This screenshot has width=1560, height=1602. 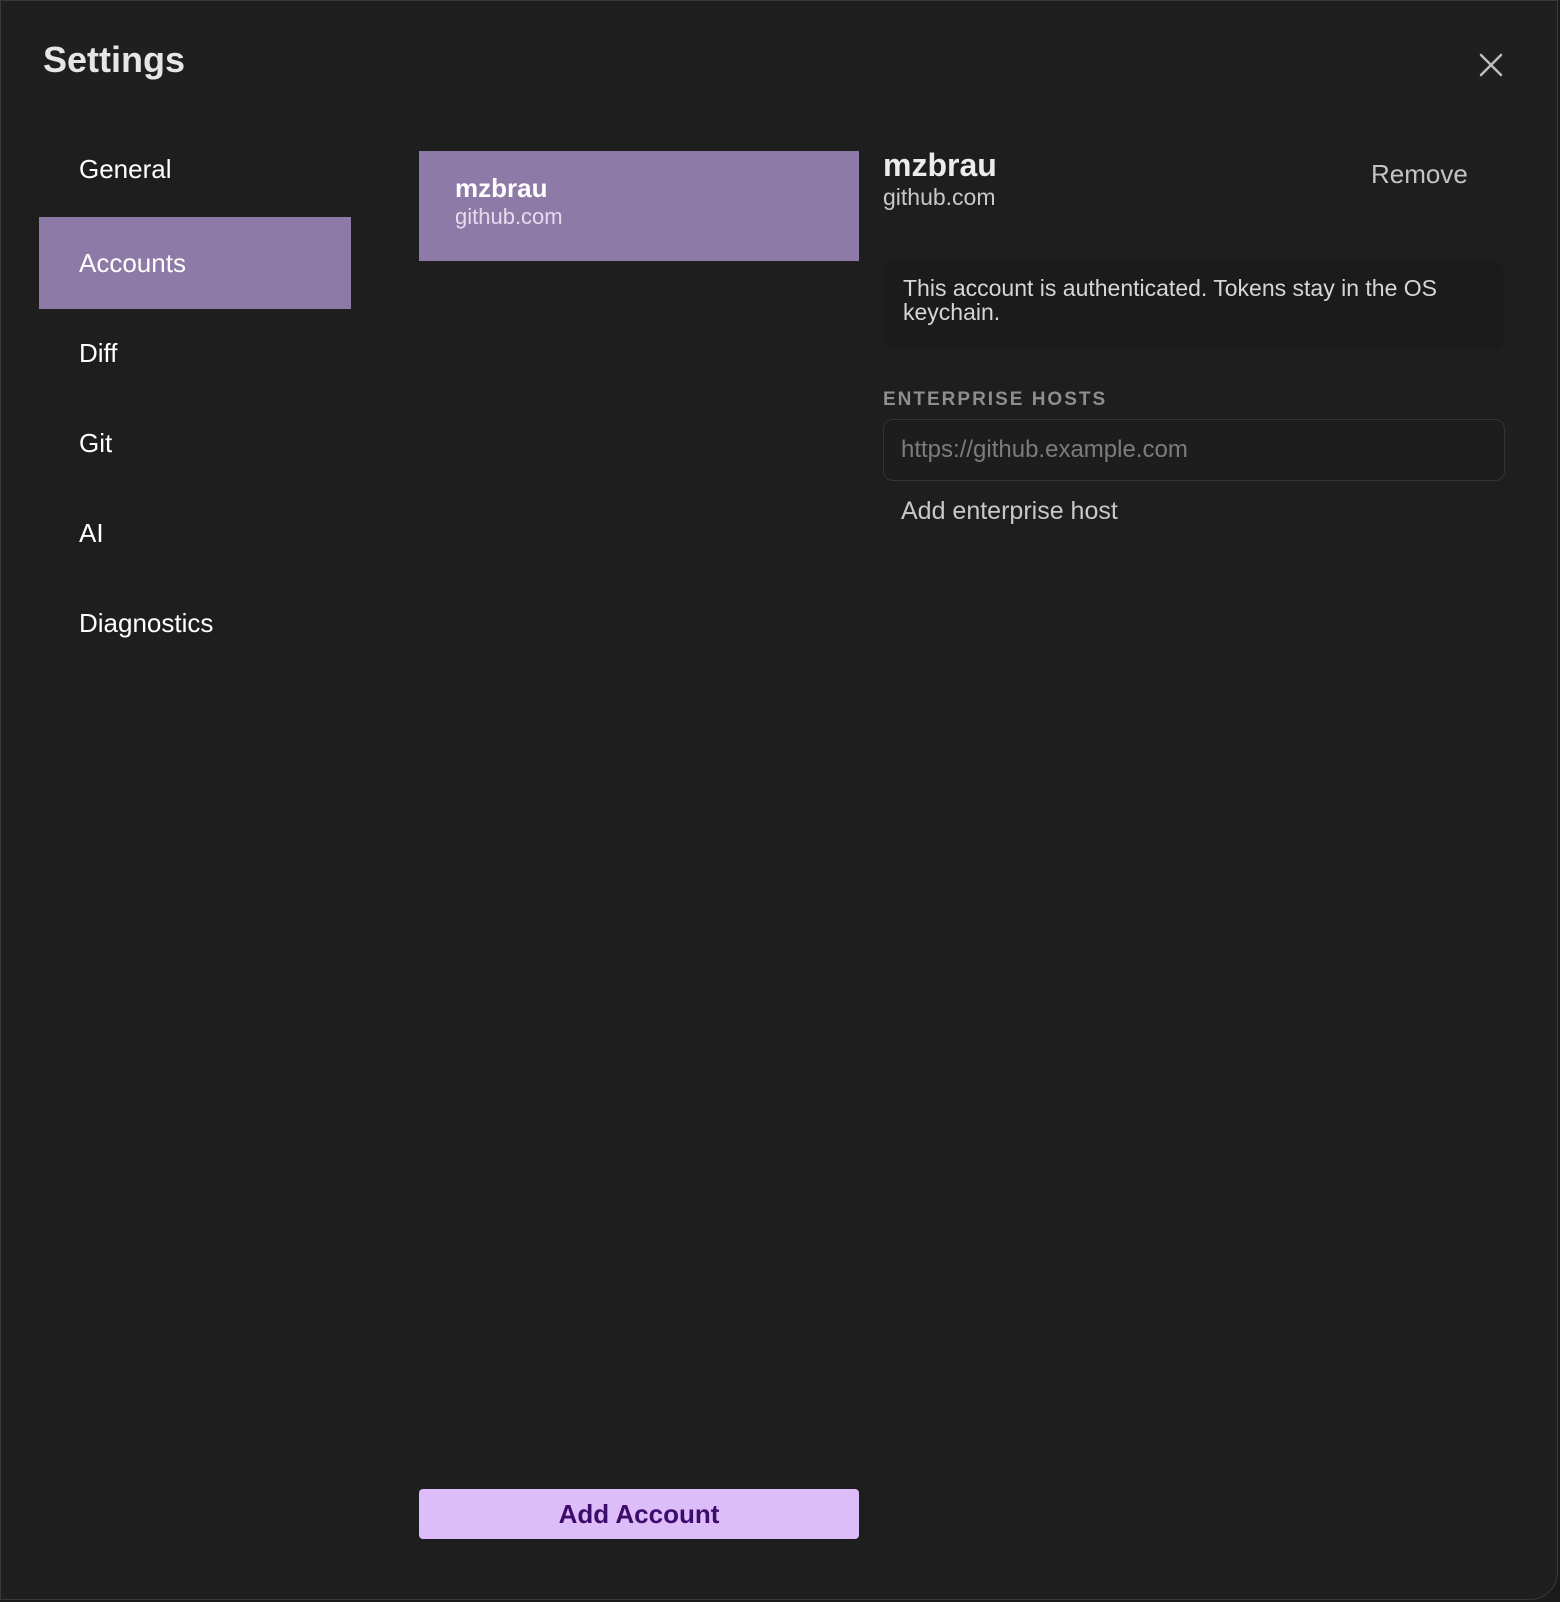 What do you see at coordinates (509, 216) in the screenshot?
I see `account-list-host: github.com` at bounding box center [509, 216].